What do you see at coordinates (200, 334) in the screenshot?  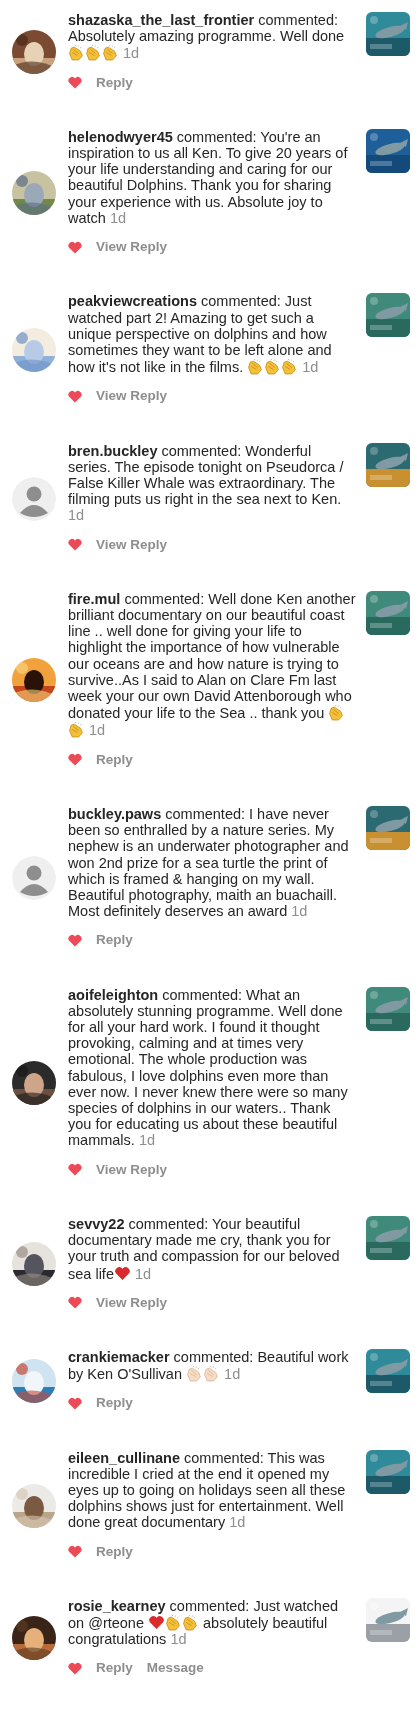 I see `comment-text: peakviewcreations commented: Just watched part 2! Amazing to get such a unique perspective on dolphins and how sometimes they want to be left alone and how it's not like in the films. 1d` at bounding box center [200, 334].